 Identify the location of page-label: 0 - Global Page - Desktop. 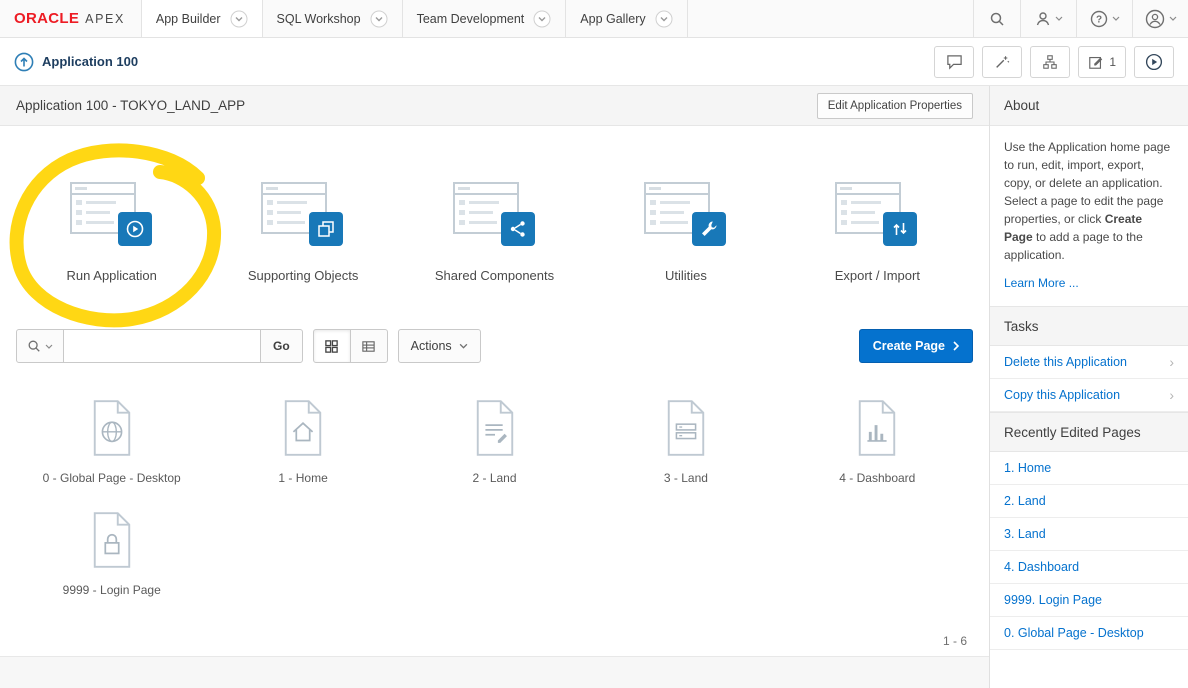
(112, 478).